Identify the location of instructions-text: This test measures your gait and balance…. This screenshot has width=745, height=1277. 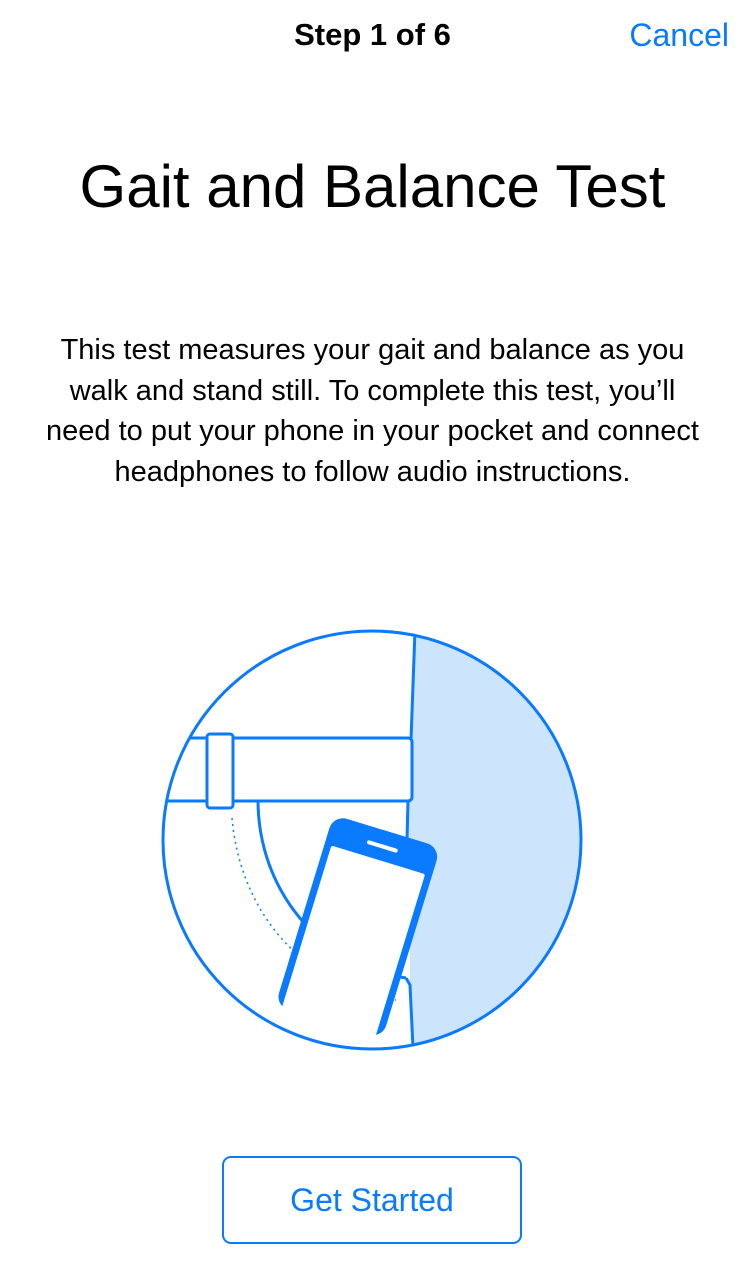
(372, 411).